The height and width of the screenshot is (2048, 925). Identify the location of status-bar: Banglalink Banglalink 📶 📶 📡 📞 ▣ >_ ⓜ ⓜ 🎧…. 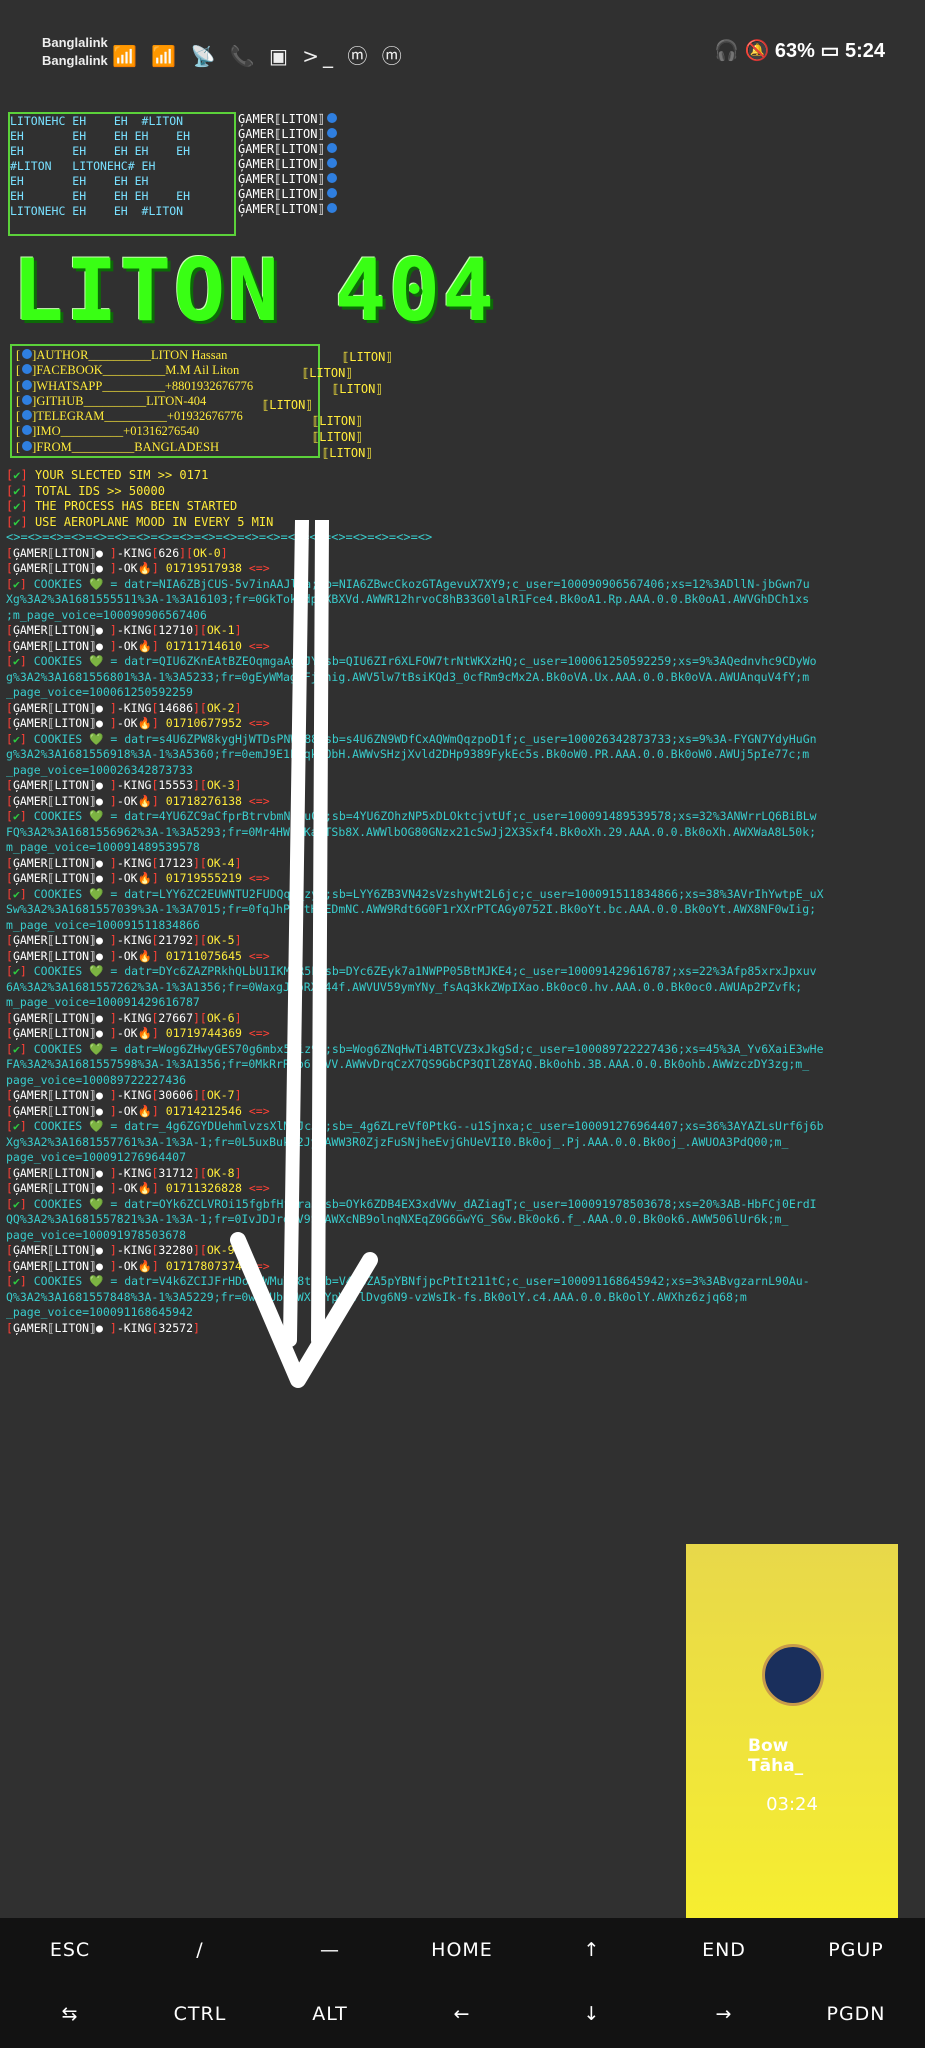
(462, 55).